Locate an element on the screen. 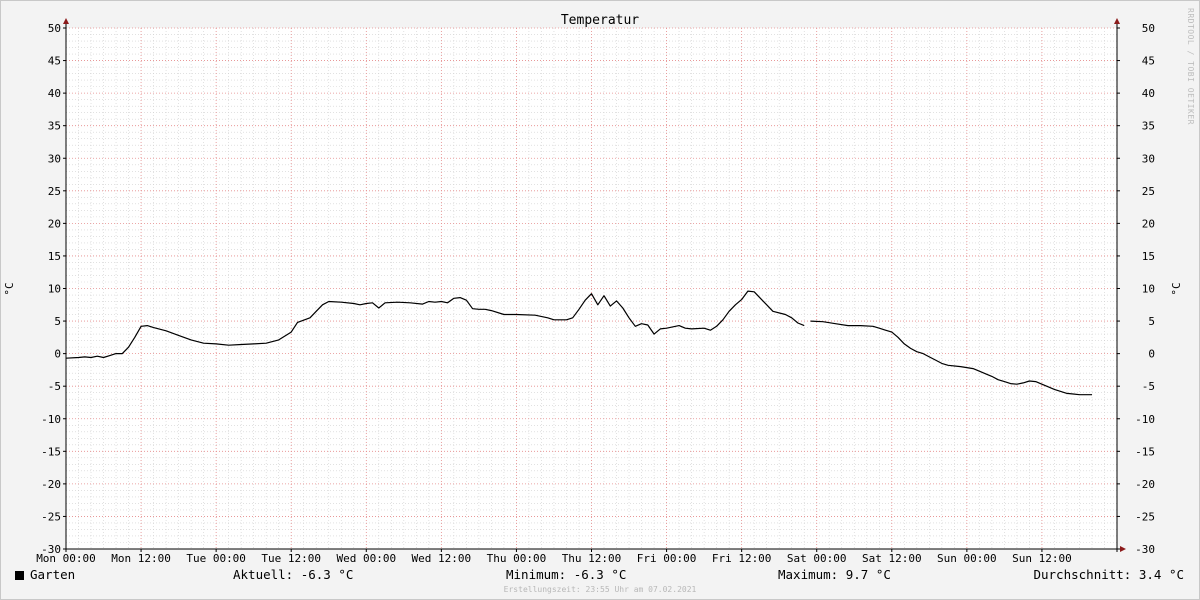  y-tick-label-right: 40 is located at coordinates (1148, 93).